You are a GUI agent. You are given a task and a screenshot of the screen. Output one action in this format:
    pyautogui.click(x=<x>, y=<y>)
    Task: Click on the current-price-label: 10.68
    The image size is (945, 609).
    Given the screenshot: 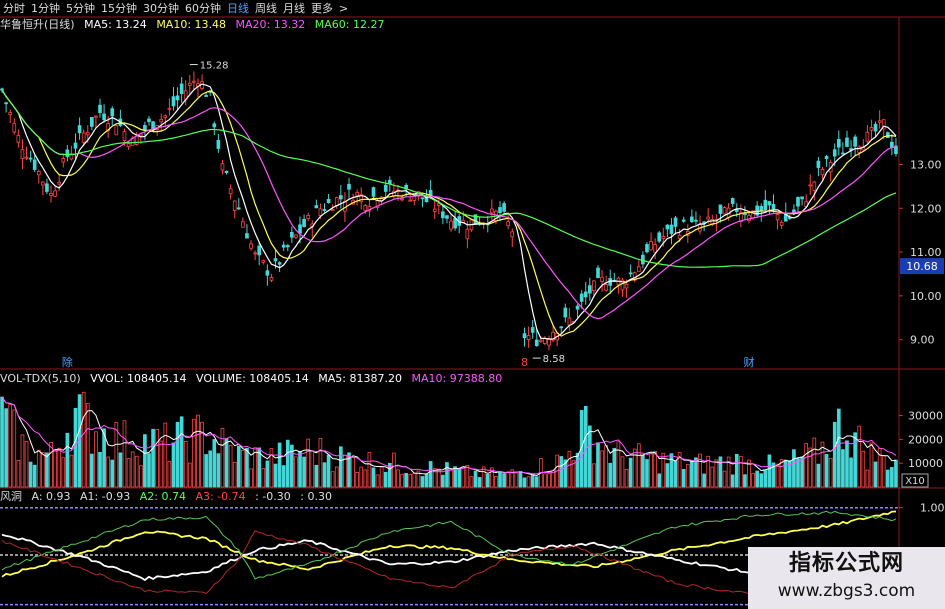 What is the action you would take?
    pyautogui.click(x=922, y=266)
    